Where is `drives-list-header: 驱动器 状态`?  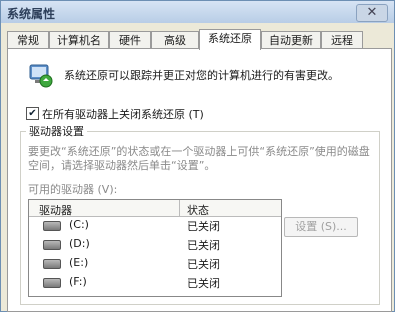
drives-list-header: 驱动器 状态 is located at coordinates (155, 208).